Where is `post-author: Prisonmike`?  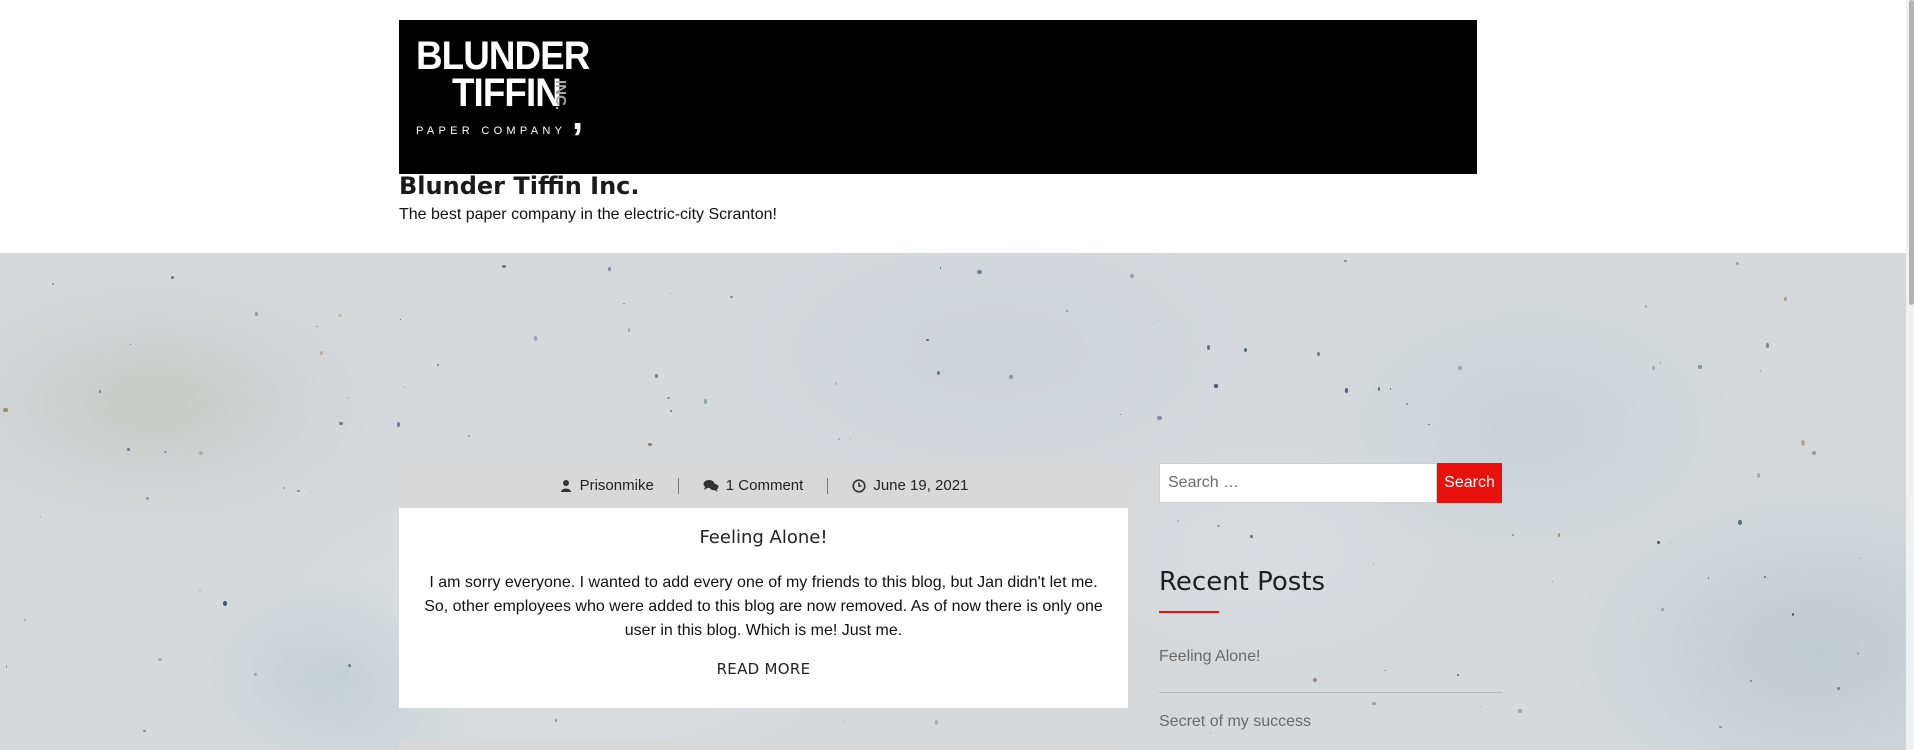
post-author: Prisonmike is located at coordinates (606, 485).